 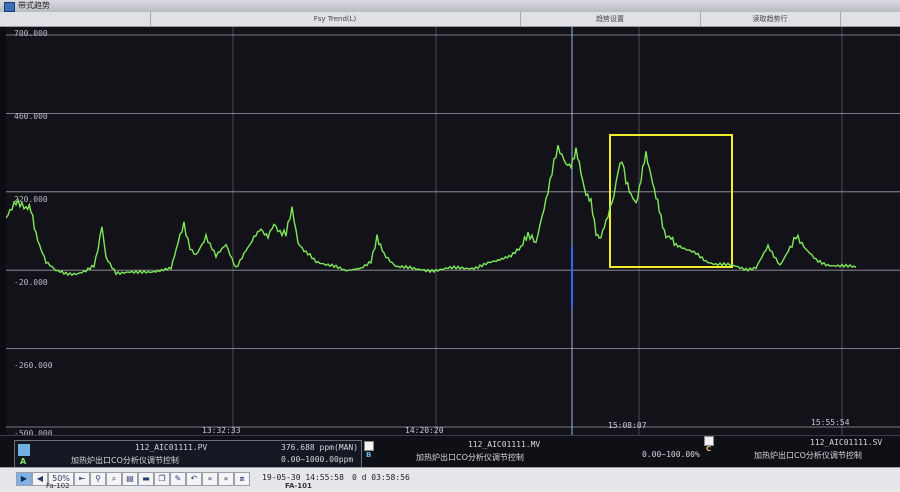 I want to click on copy-icon: ❐, so click(x=162, y=479).